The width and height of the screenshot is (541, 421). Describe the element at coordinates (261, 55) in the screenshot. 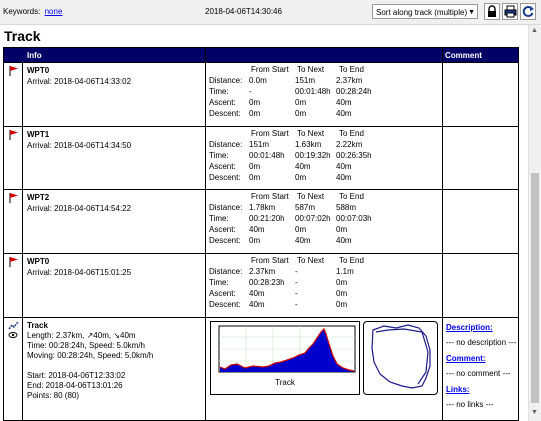

I see `table-header: Info Comment` at that location.